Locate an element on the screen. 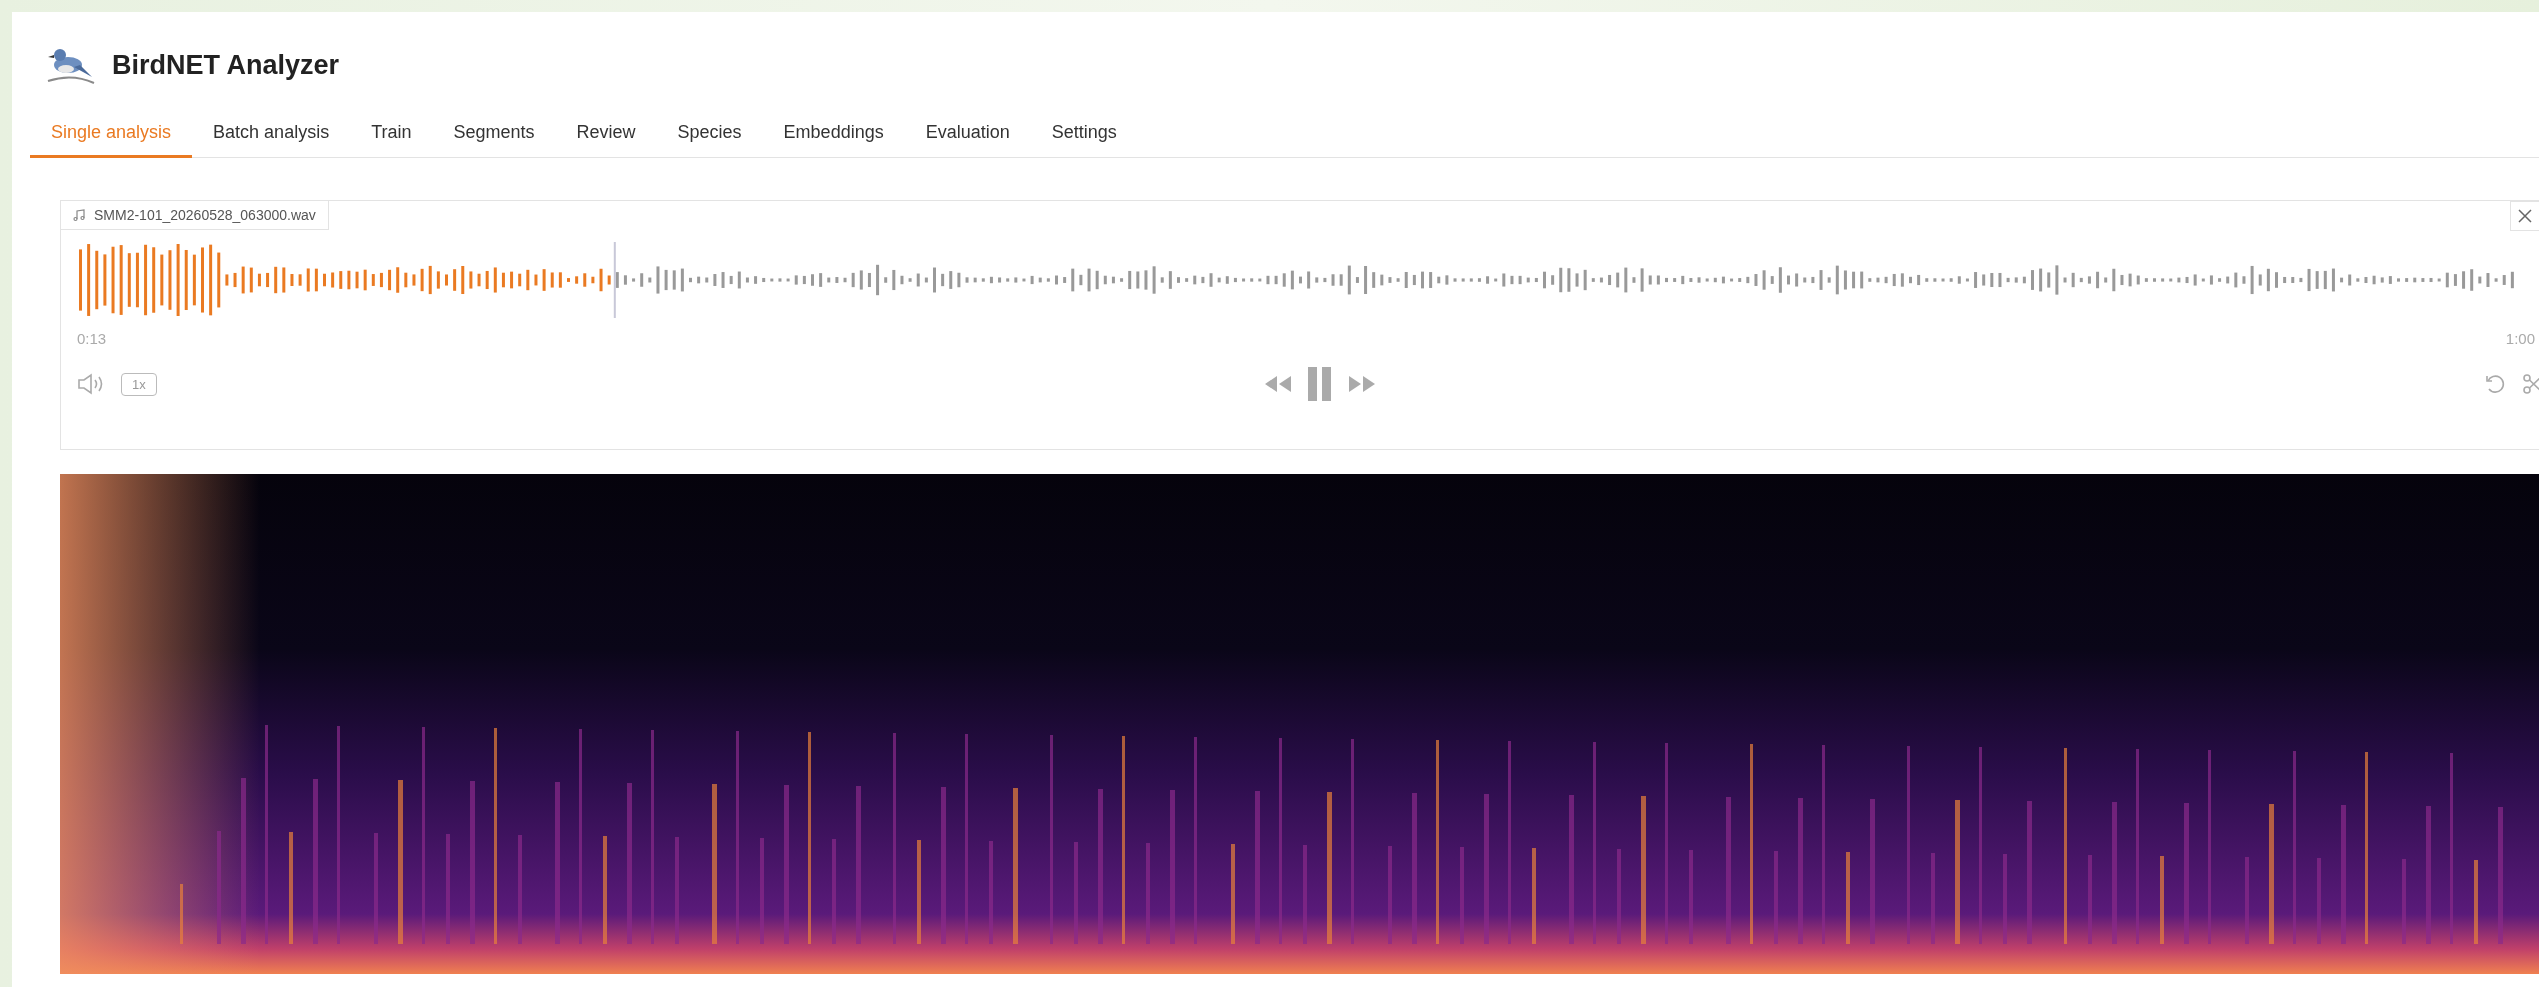 The width and height of the screenshot is (2539, 987). tab: Settings is located at coordinates (1084, 135).